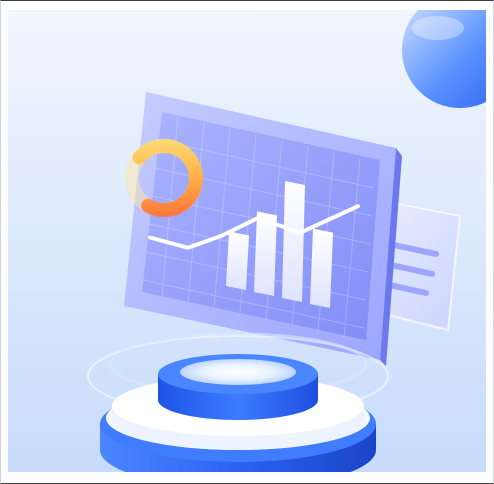 The image size is (494, 484). What do you see at coordinates (238, 372) in the screenshot?
I see `podium-light` at bounding box center [238, 372].